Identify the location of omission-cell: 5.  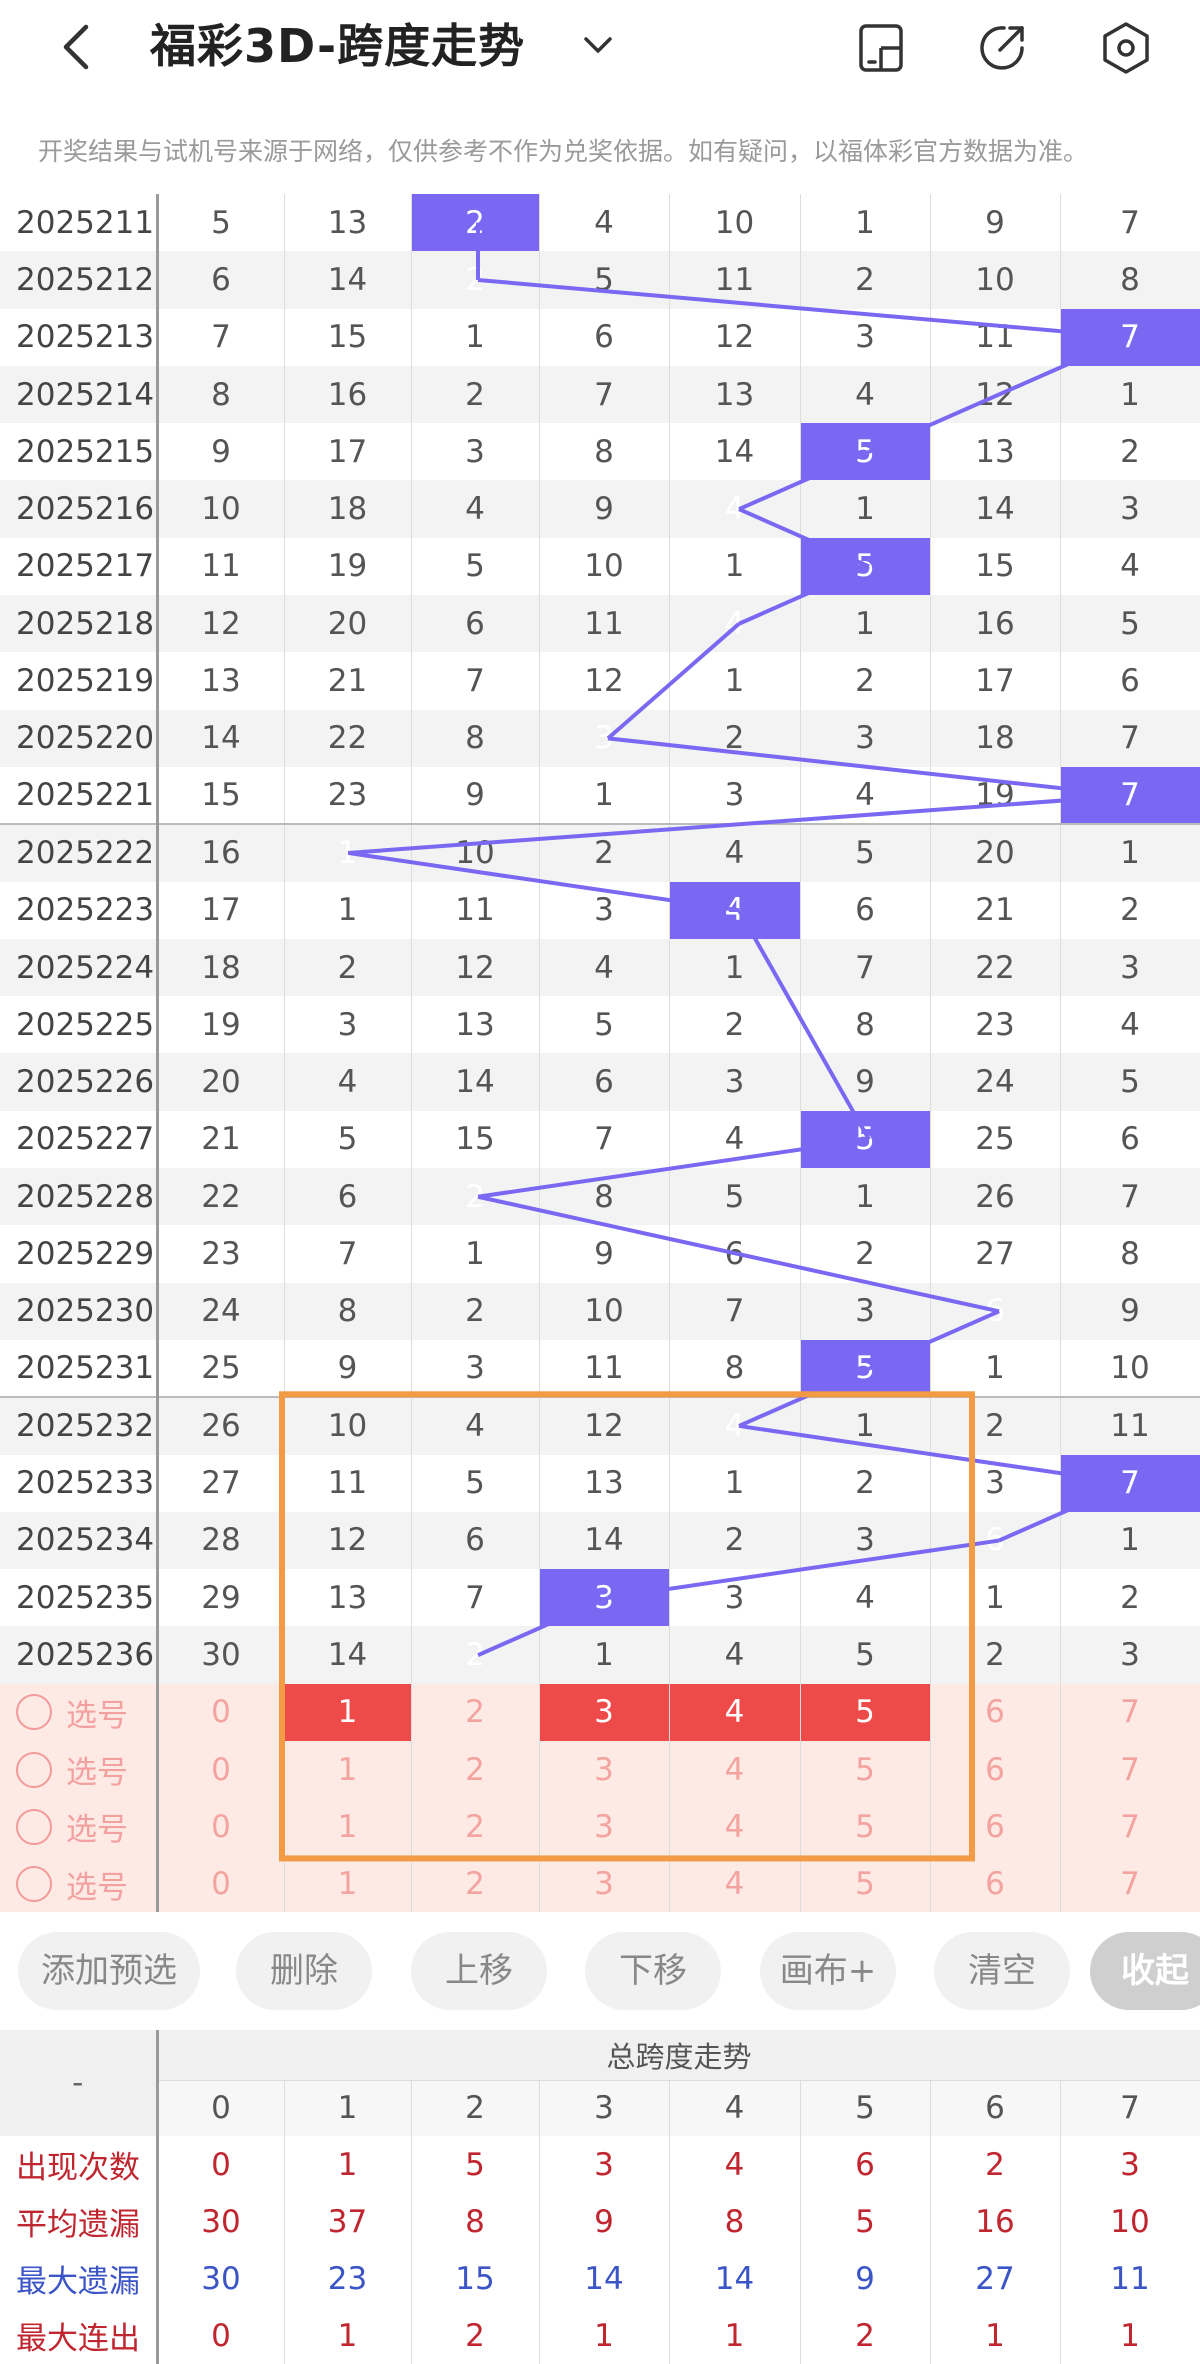
(604, 280).